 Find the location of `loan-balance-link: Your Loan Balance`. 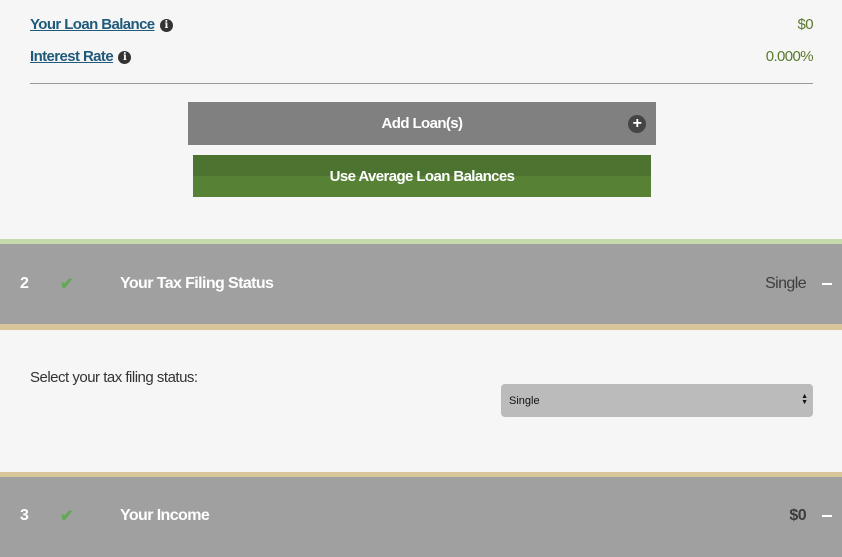

loan-balance-link: Your Loan Balance is located at coordinates (92, 24).